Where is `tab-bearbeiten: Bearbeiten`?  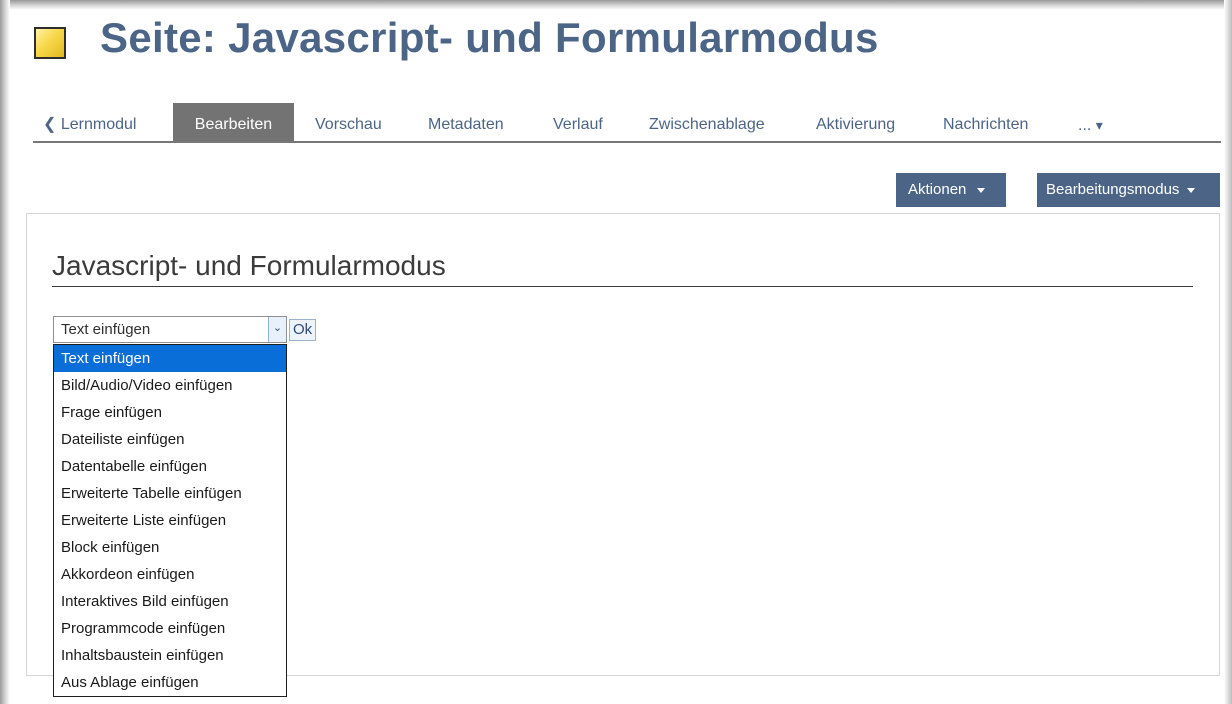 tab-bearbeiten: Bearbeiten is located at coordinates (233, 122).